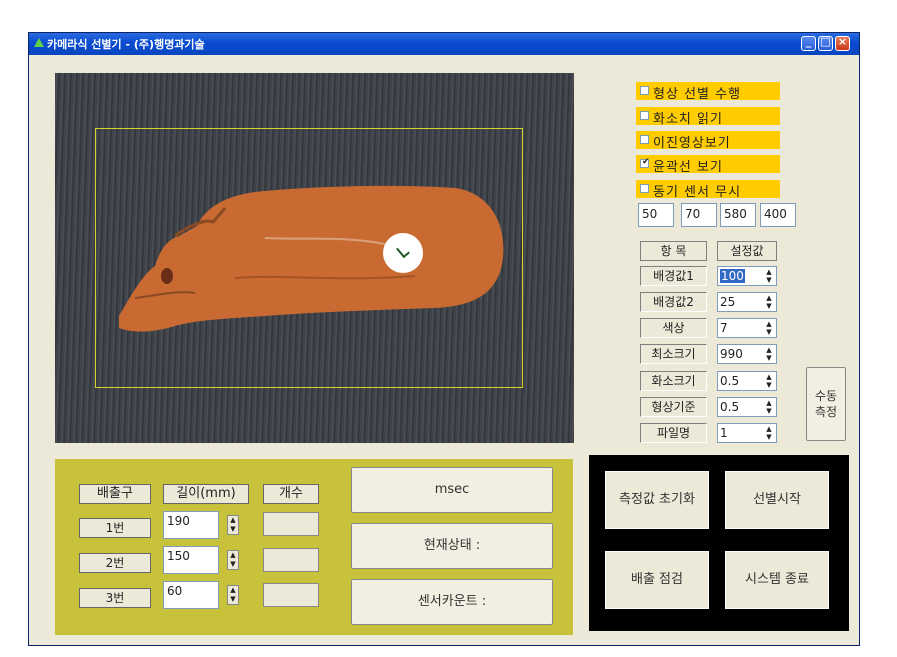  I want to click on manual-measure-button: 수동 측정, so click(826, 404).